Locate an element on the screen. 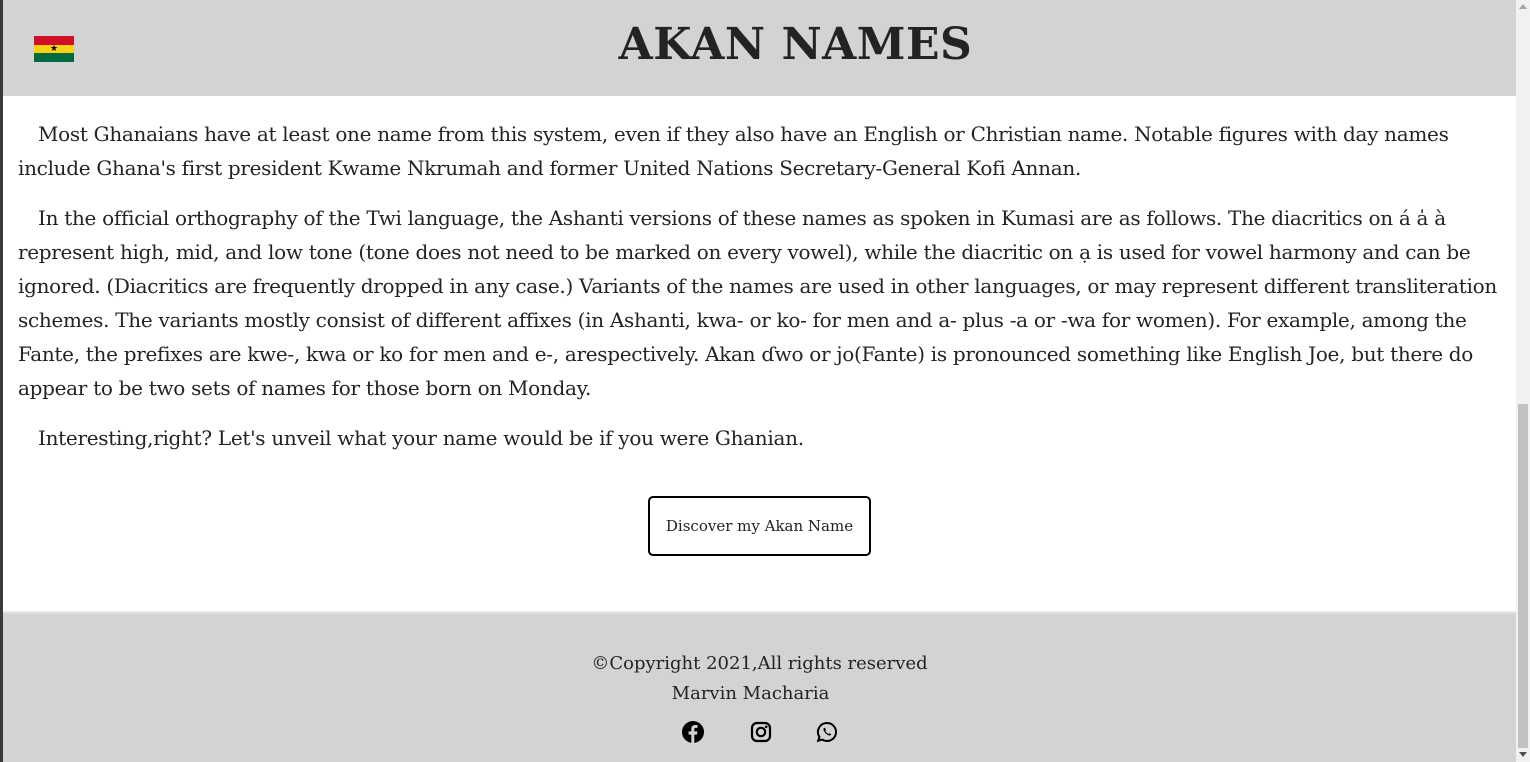 This screenshot has height=762, width=1530. scrollbar-thumb is located at coordinates (1523, 576).